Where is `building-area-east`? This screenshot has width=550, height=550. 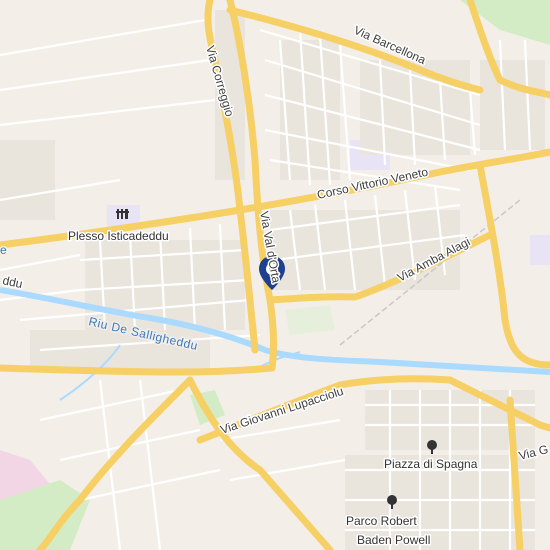
building-area-east is located at coordinates (540, 250).